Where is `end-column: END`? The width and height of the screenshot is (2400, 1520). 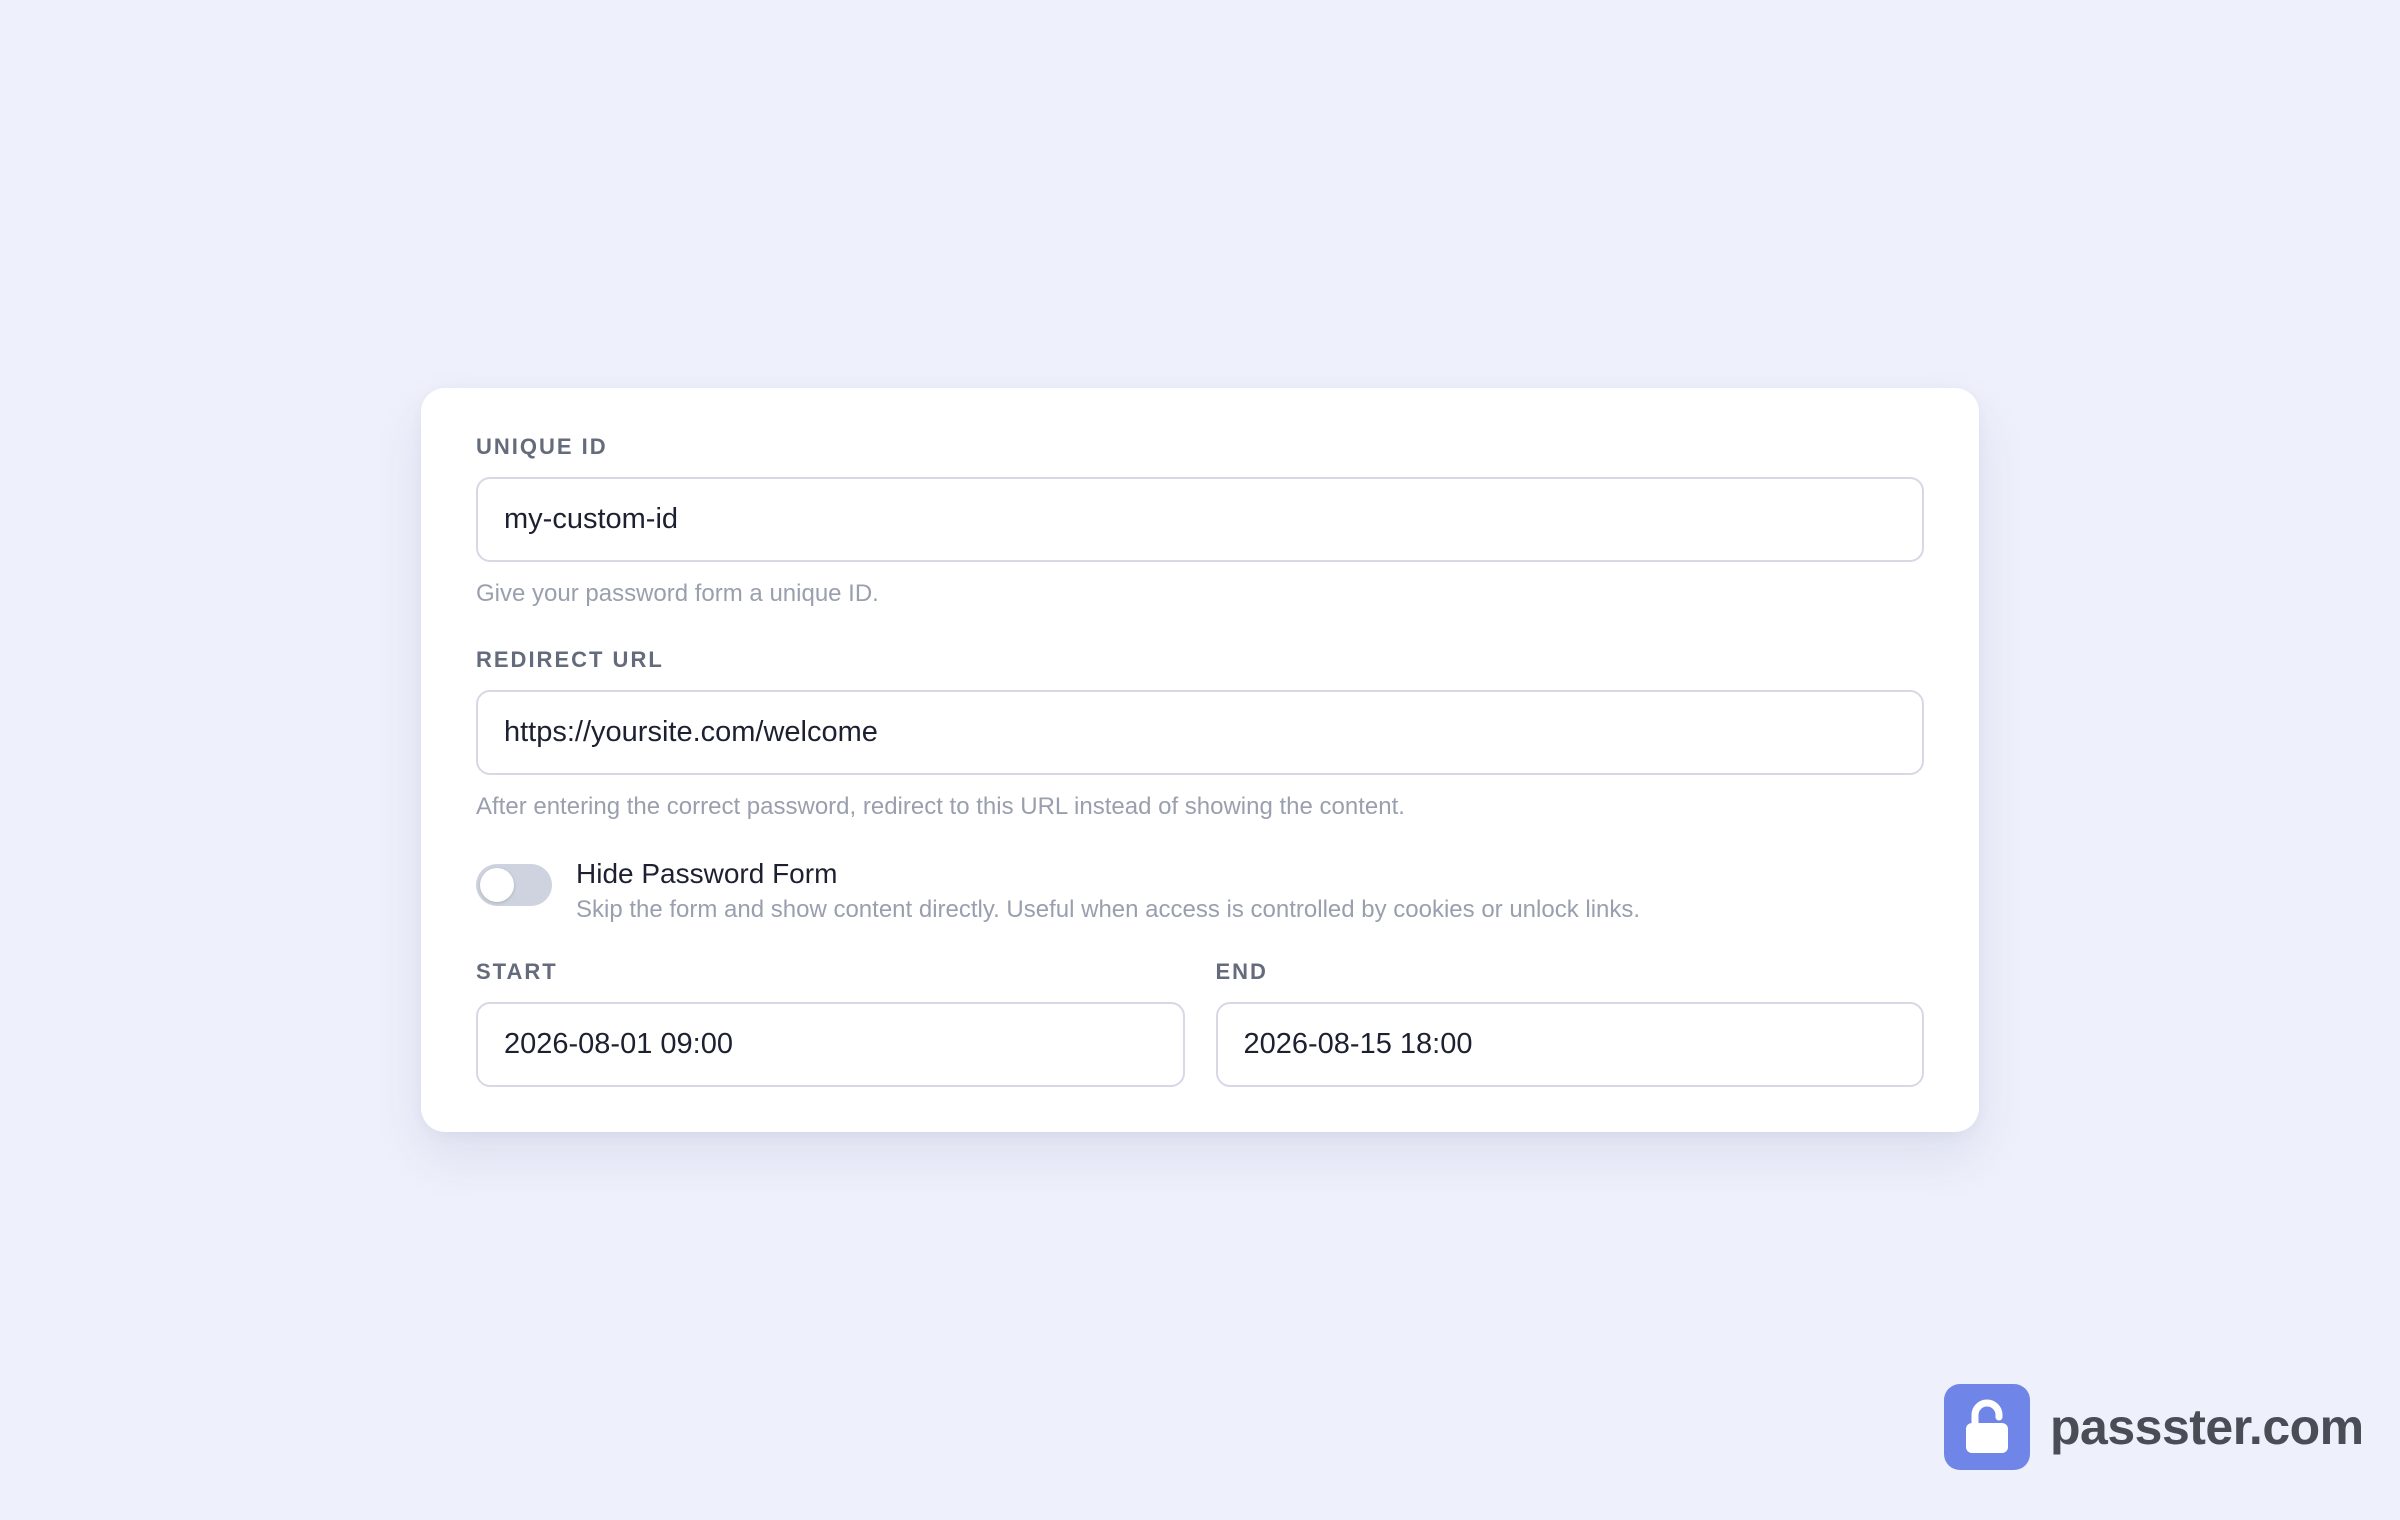
end-column: END is located at coordinates (1569, 1023).